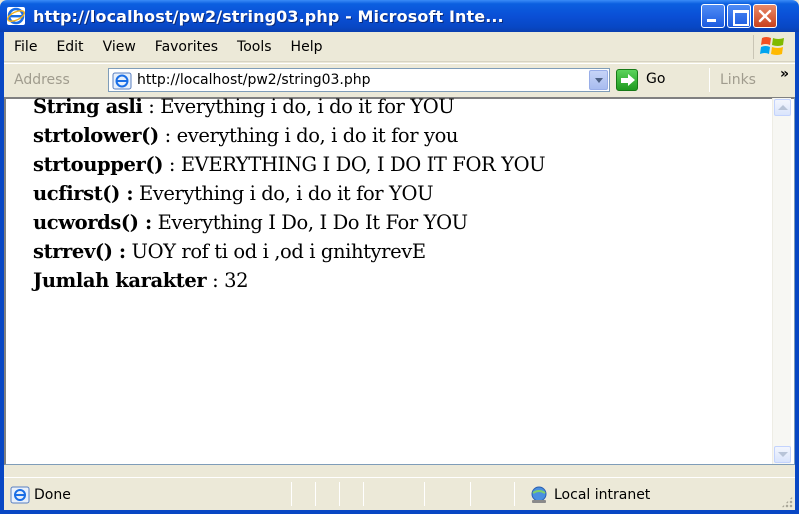 This screenshot has width=799, height=514. What do you see at coordinates (120, 280) in the screenshot?
I see `line-label: Jumlah karakter` at bounding box center [120, 280].